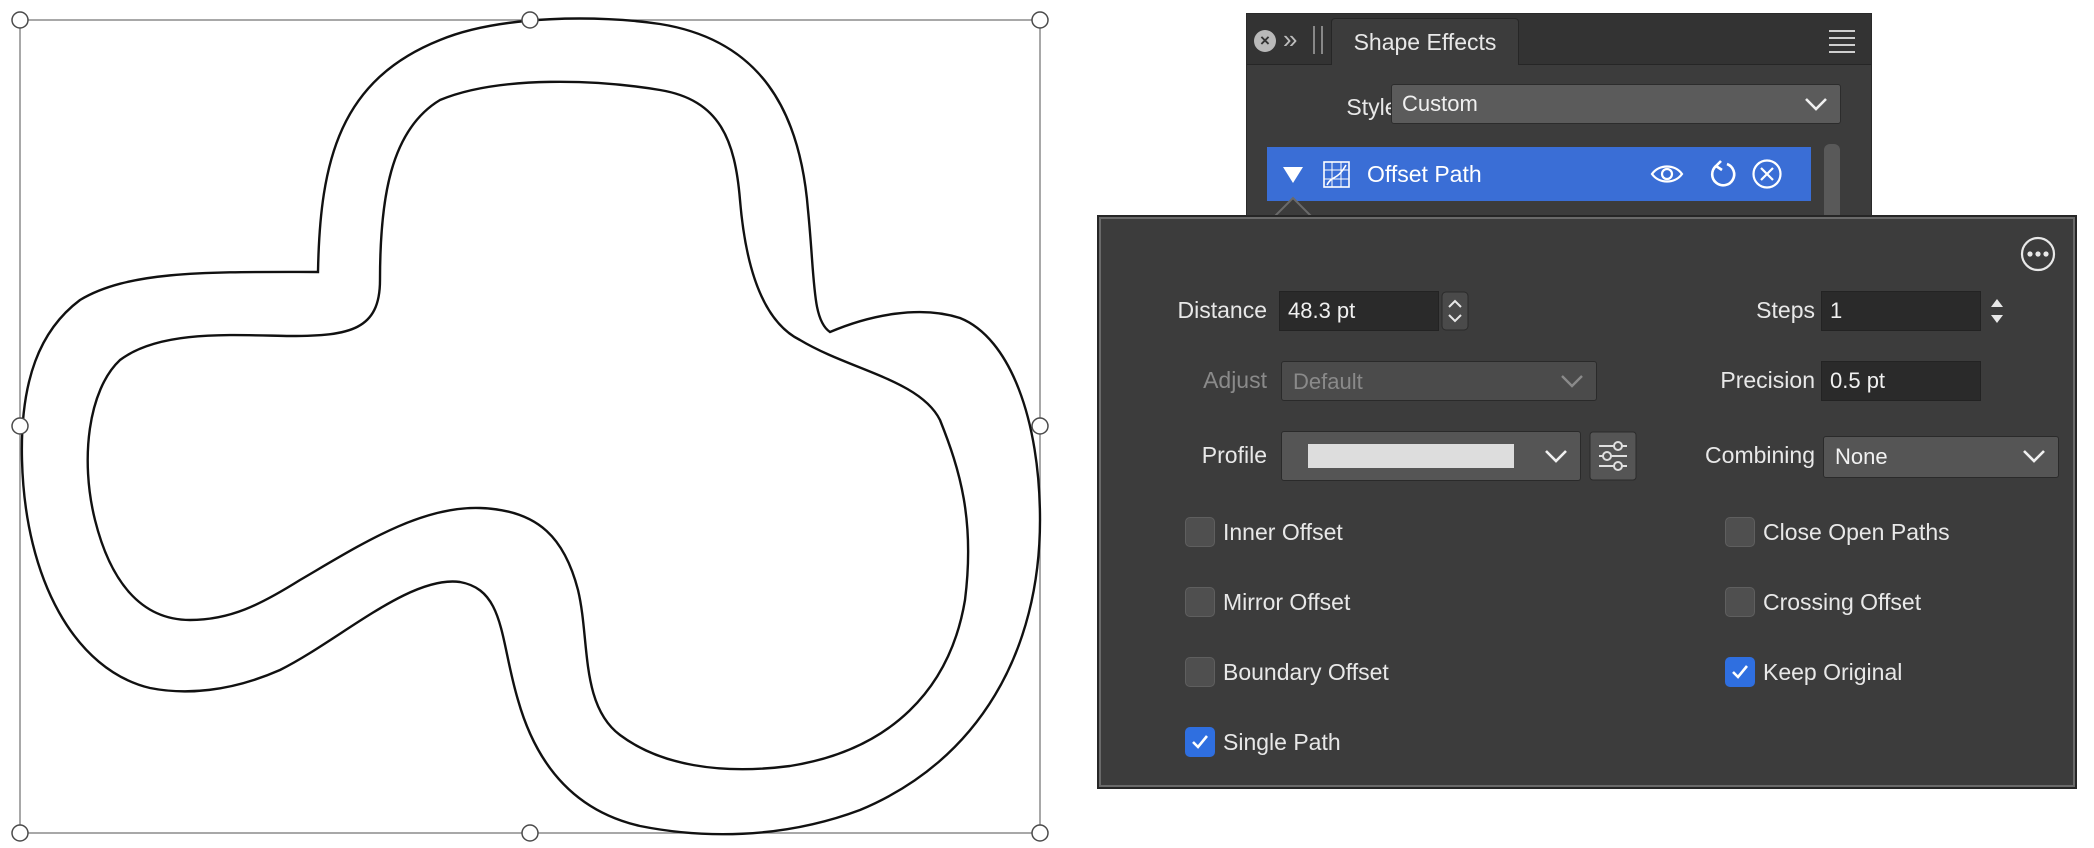 Image resolution: width=2094 pixels, height=848 pixels. What do you see at coordinates (1359, 311) in the screenshot?
I see `distance-input: 48.3 pt` at bounding box center [1359, 311].